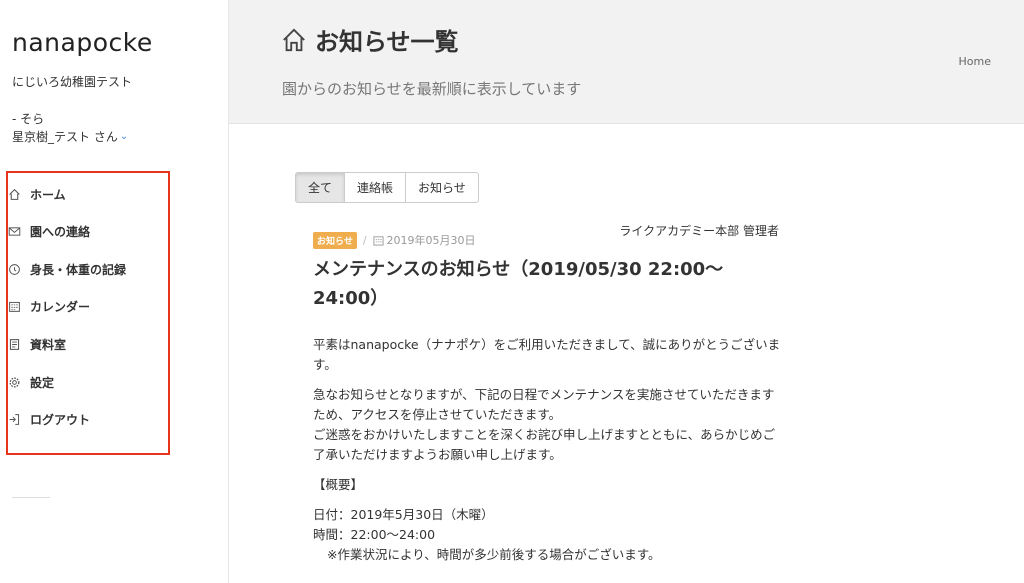 This screenshot has width=1024, height=583. Describe the element at coordinates (42, 382) in the screenshot. I see `sidebar-item-label: 設定` at that location.